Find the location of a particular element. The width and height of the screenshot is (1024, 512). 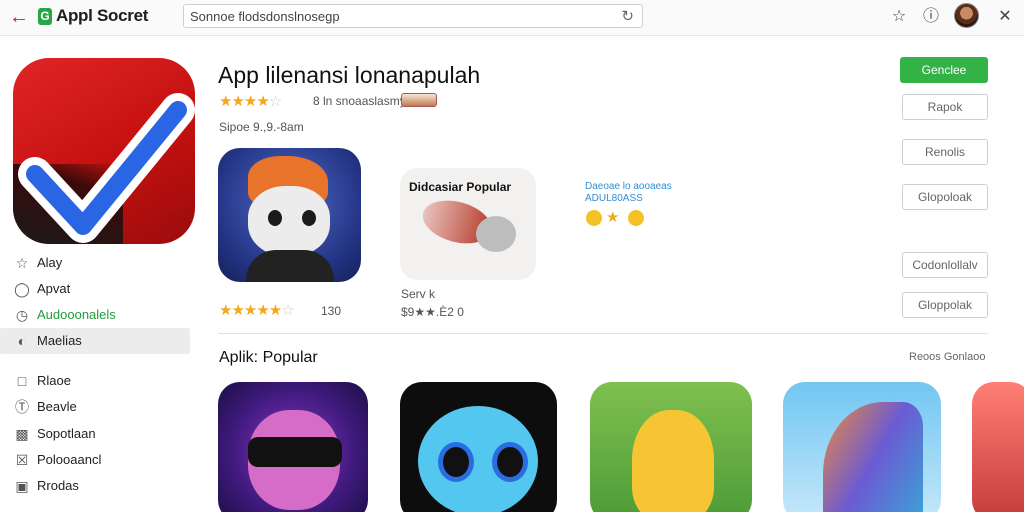

rating-text: 8 ln snoaaslasmy is located at coordinates (359, 101).